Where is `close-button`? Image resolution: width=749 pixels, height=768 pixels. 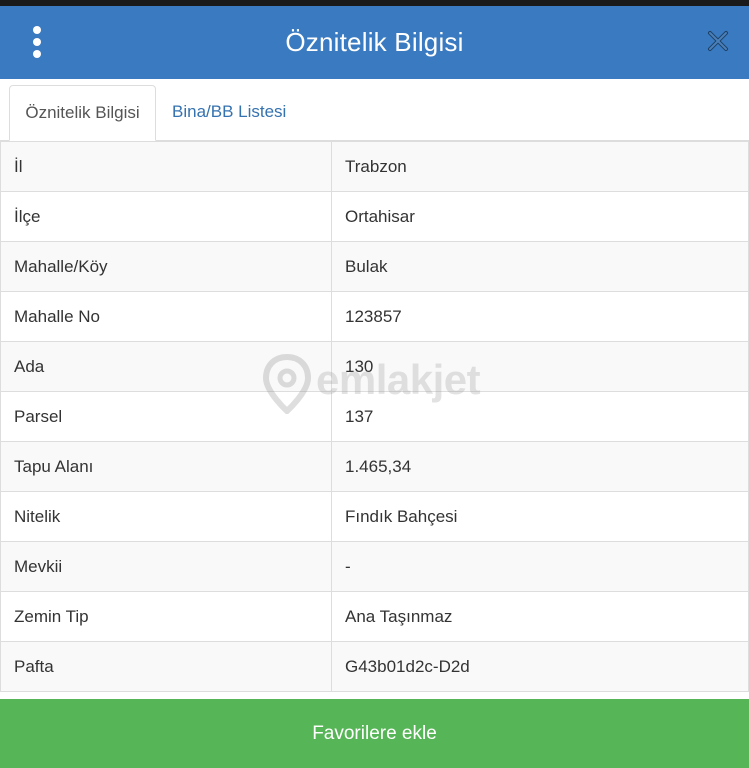
close-button is located at coordinates (718, 41).